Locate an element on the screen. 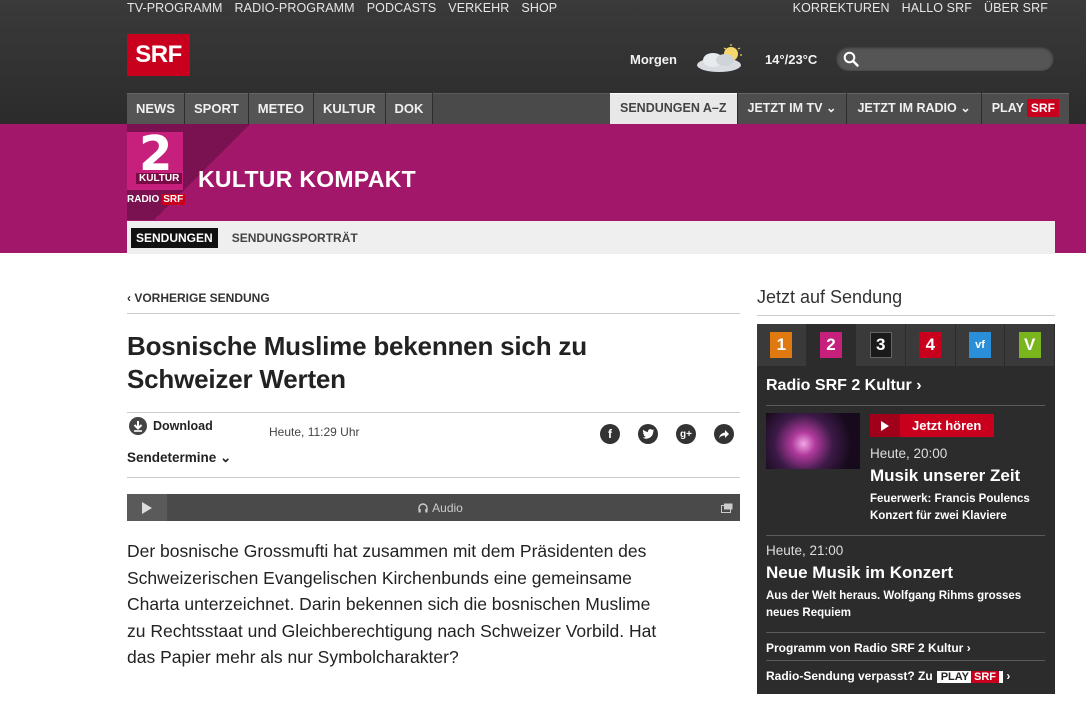 This screenshot has height=705, width=1086. download-label: Download is located at coordinates (183, 426).